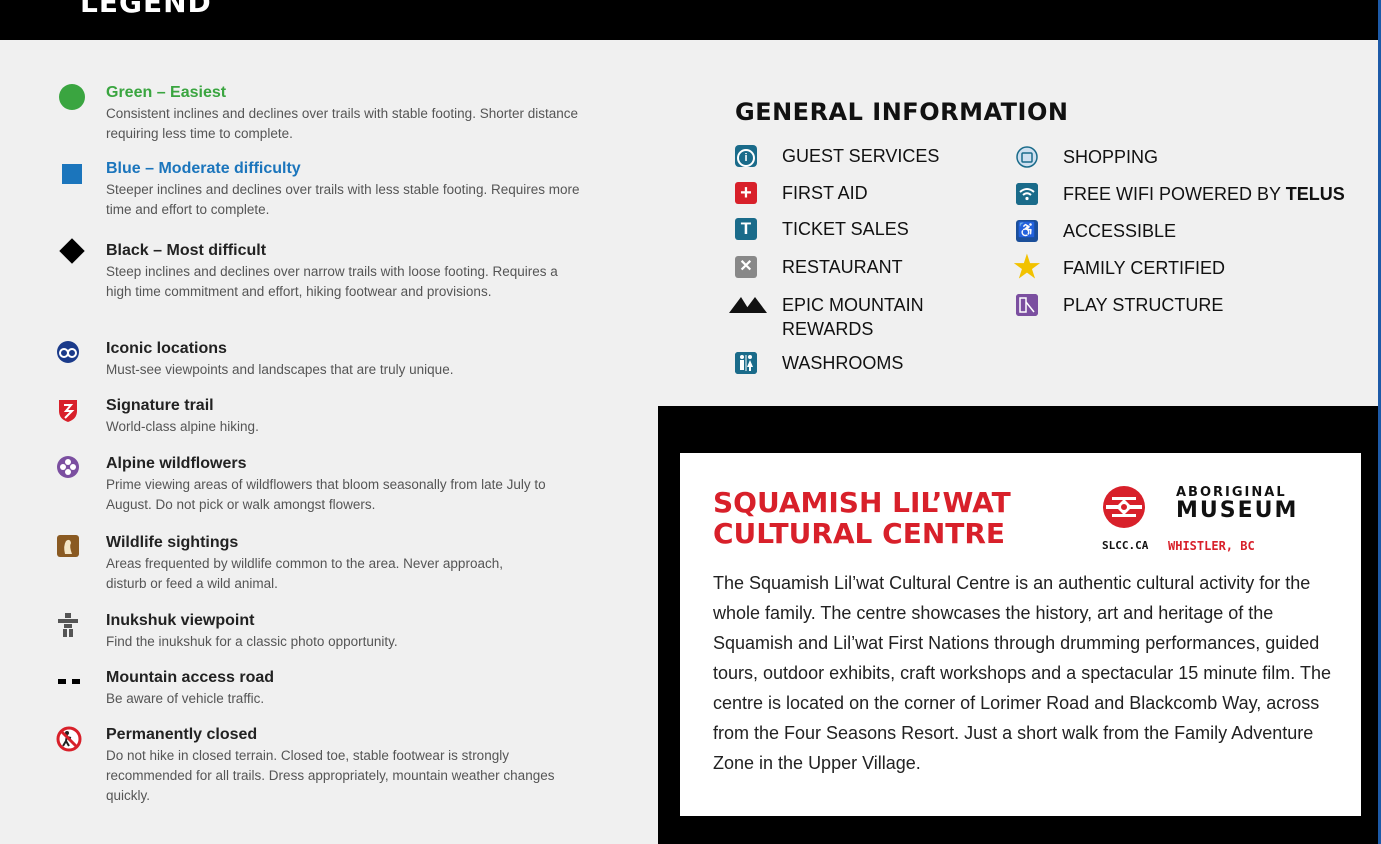 The height and width of the screenshot is (844, 1381). I want to click on general-info-title: GENERAL INFORMATION, so click(902, 112).